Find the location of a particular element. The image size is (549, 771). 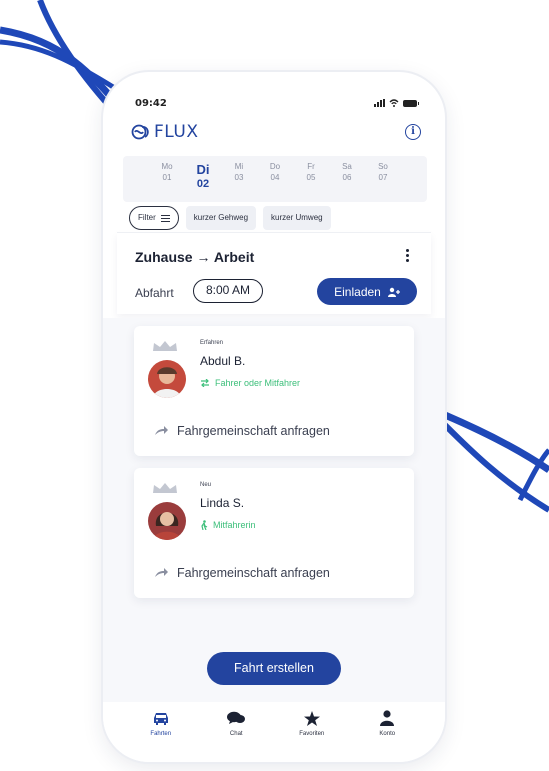

day-name: Mo is located at coordinates (167, 166).